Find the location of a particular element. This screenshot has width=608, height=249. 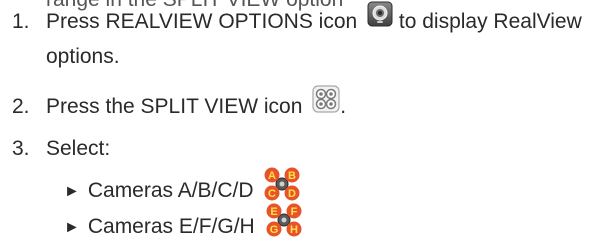

step-3: 3. Select: is located at coordinates (61, 149).